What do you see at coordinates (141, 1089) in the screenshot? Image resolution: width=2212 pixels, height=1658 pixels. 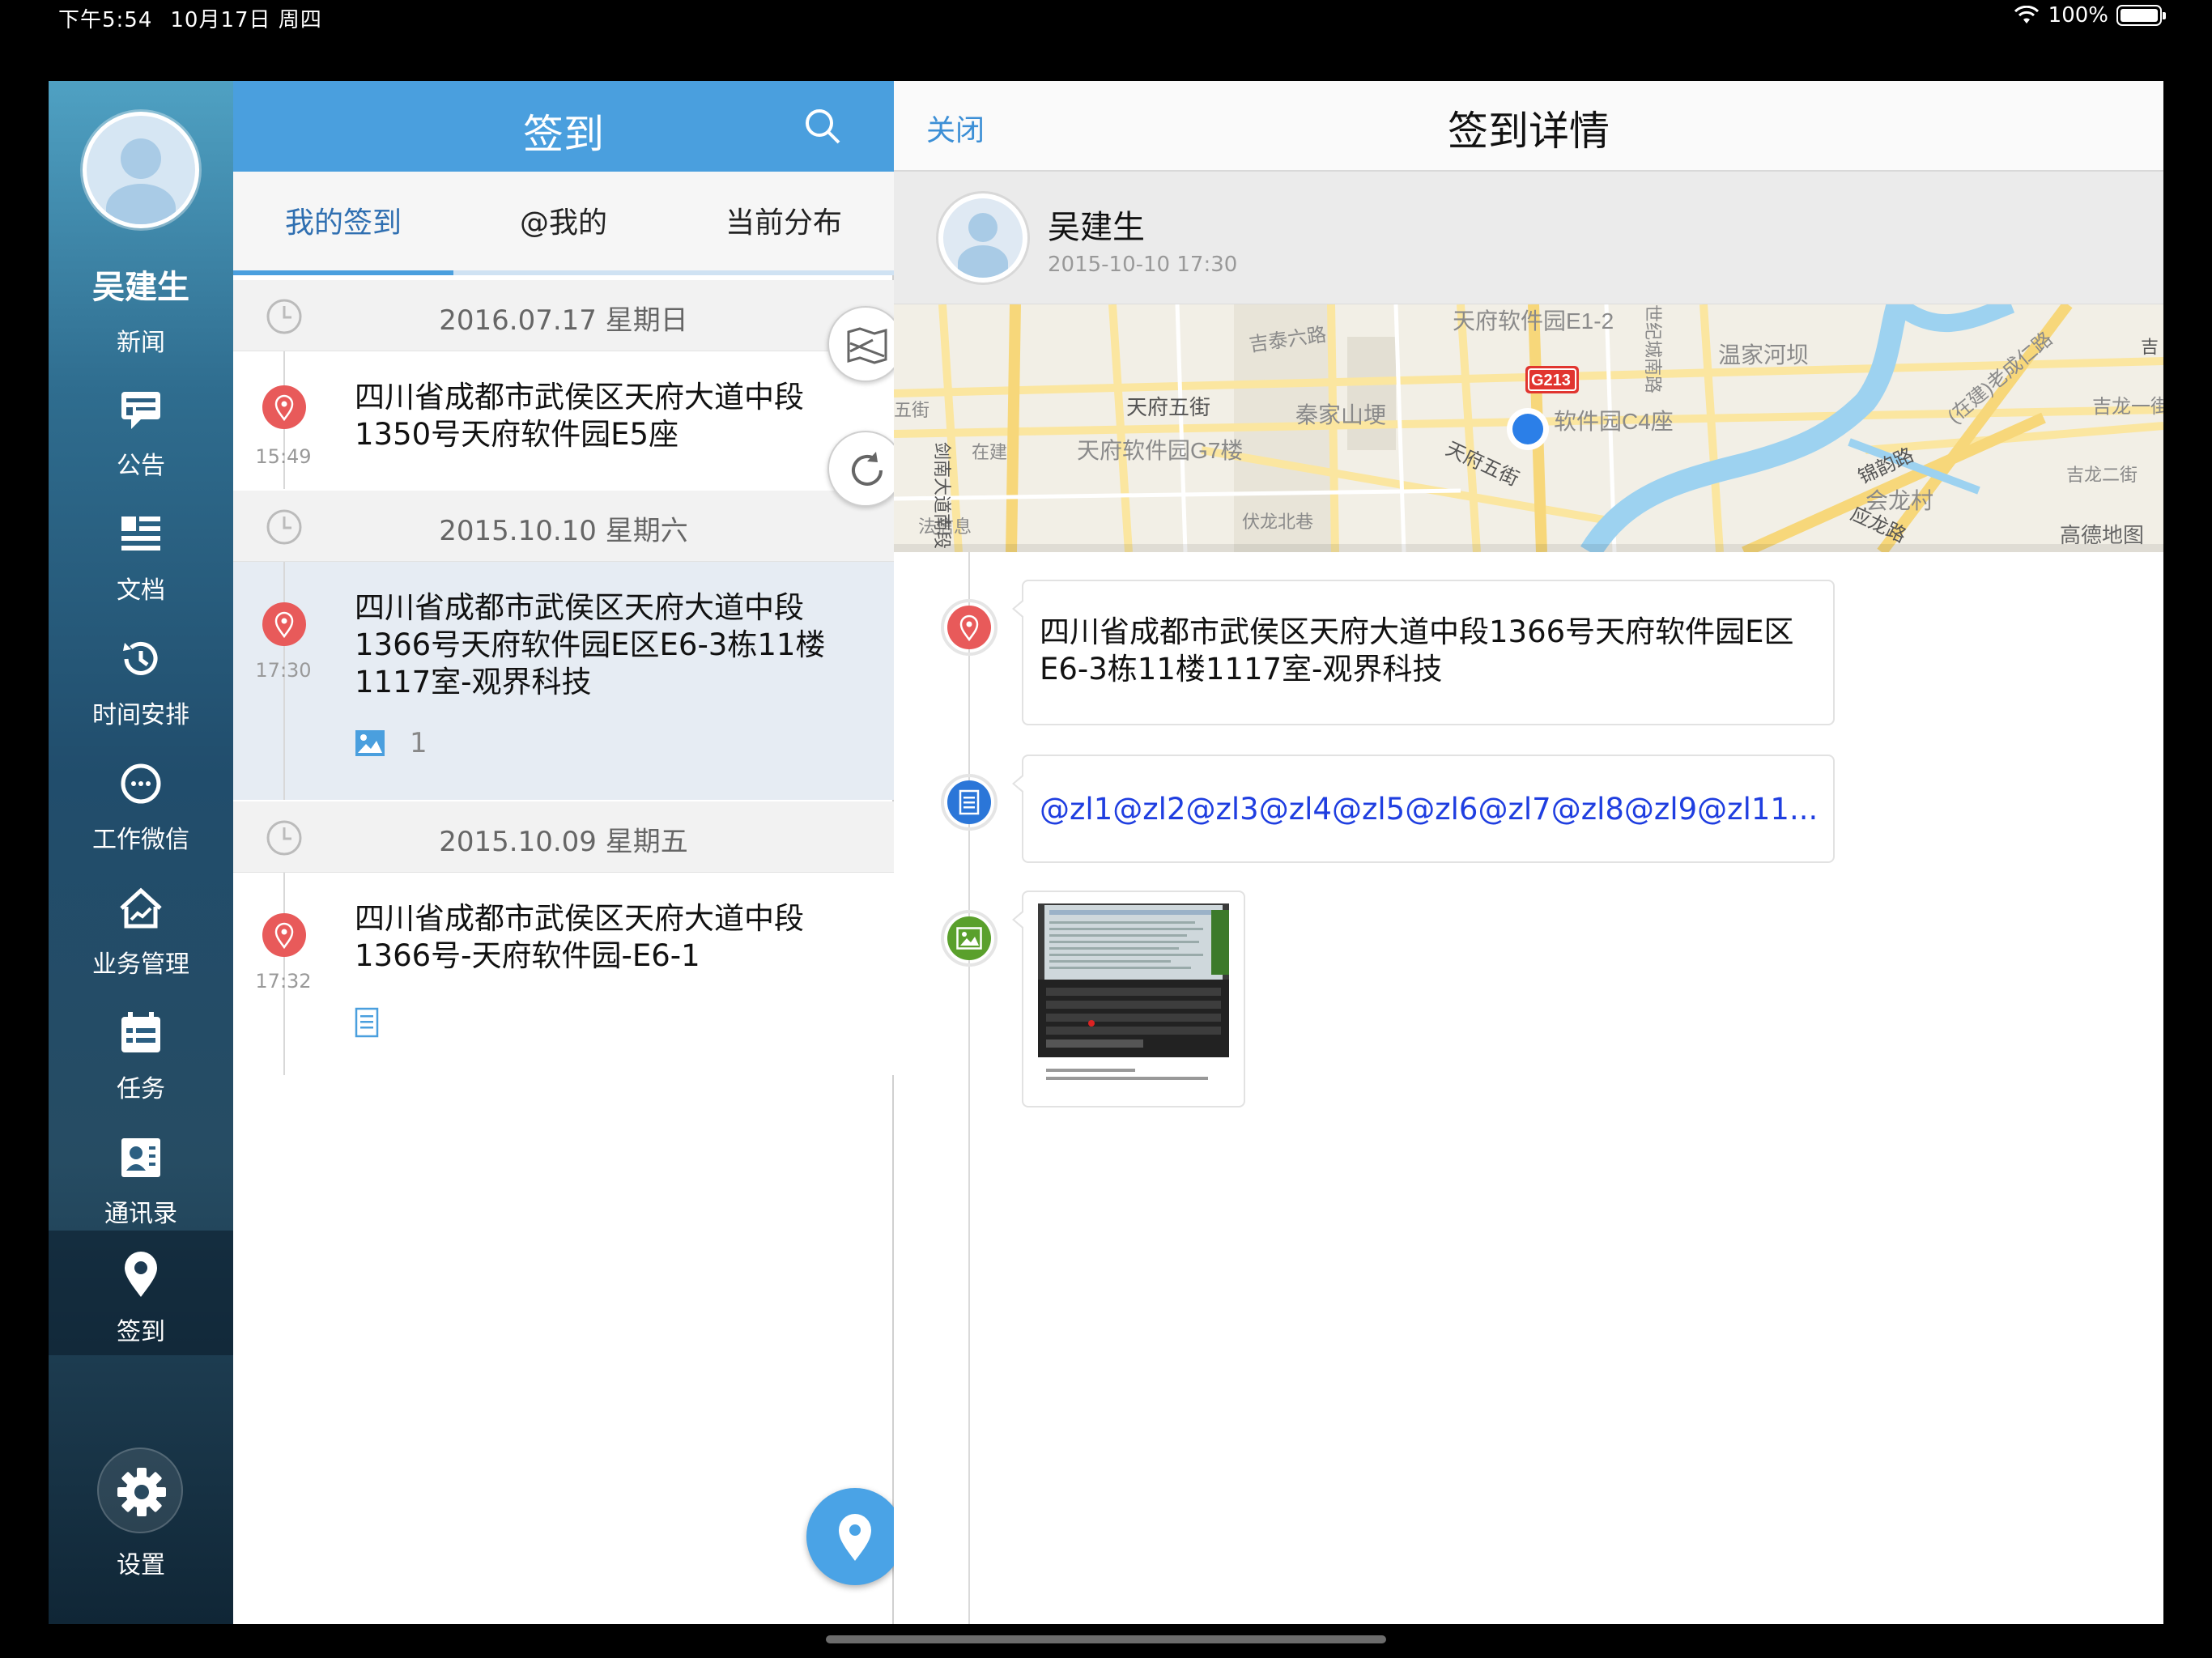 I see `sidebar-item-label: 任务` at bounding box center [141, 1089].